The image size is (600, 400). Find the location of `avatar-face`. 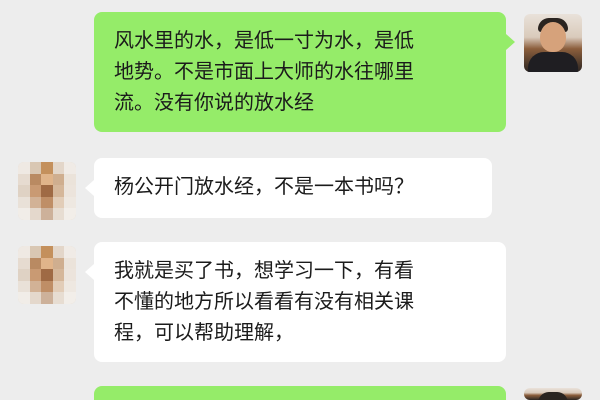

avatar-face is located at coordinates (553, 37).